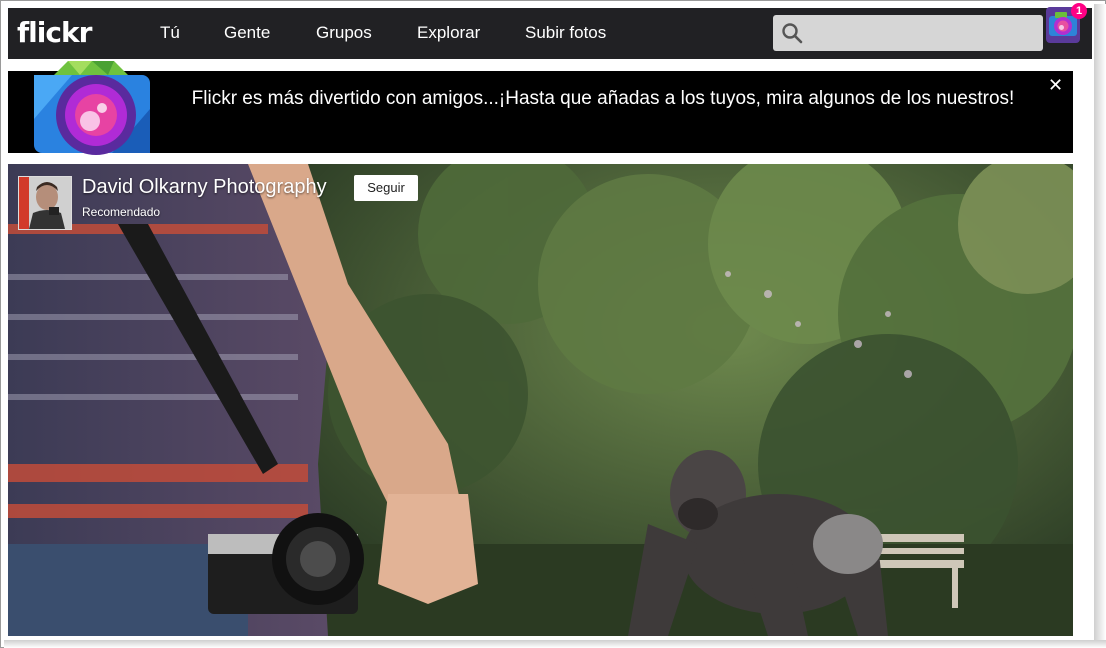 The height and width of the screenshot is (648, 1106). What do you see at coordinates (386, 188) in the screenshot?
I see `follow-button: Seguir` at bounding box center [386, 188].